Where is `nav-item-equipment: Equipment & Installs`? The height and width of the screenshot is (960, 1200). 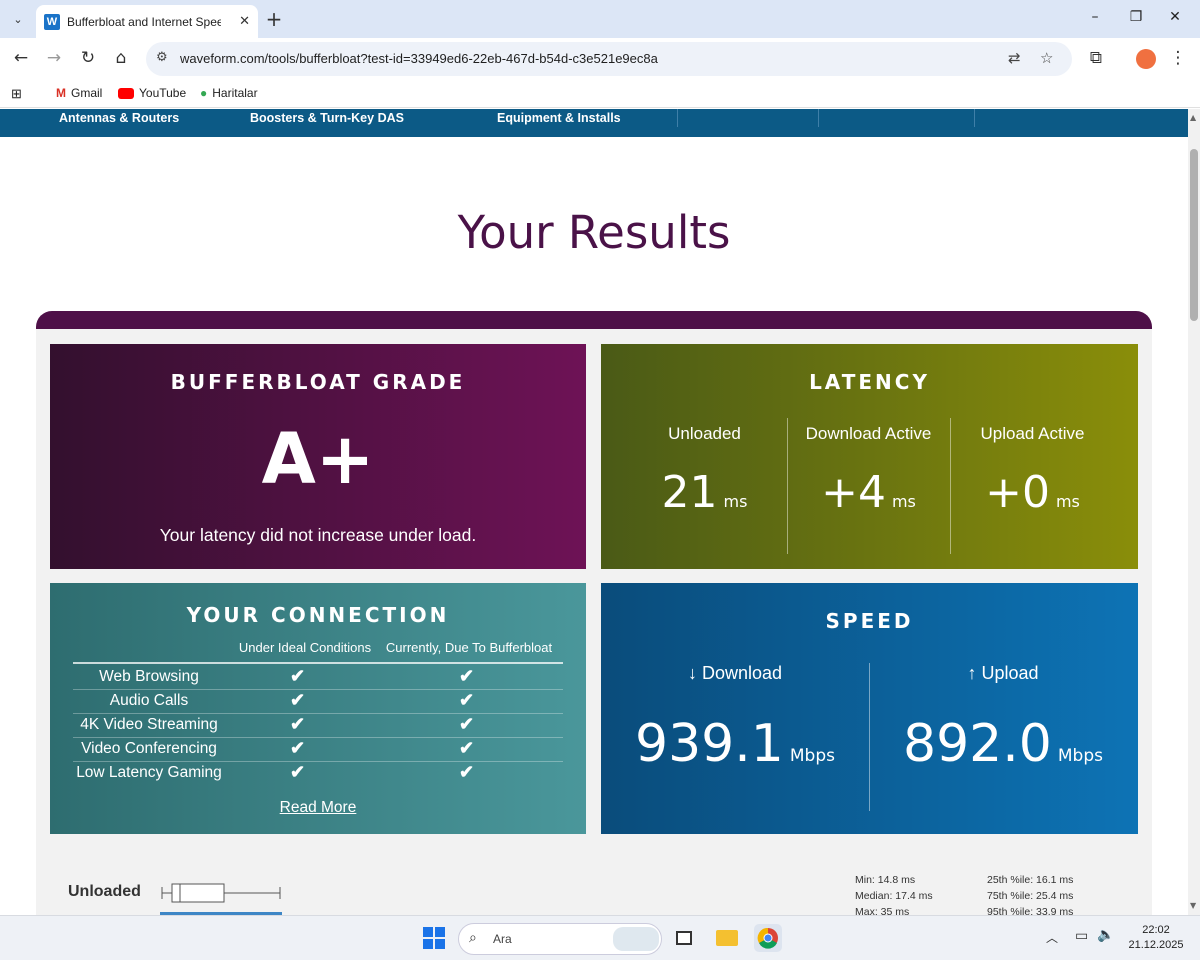 nav-item-equipment: Equipment & Installs is located at coordinates (559, 118).